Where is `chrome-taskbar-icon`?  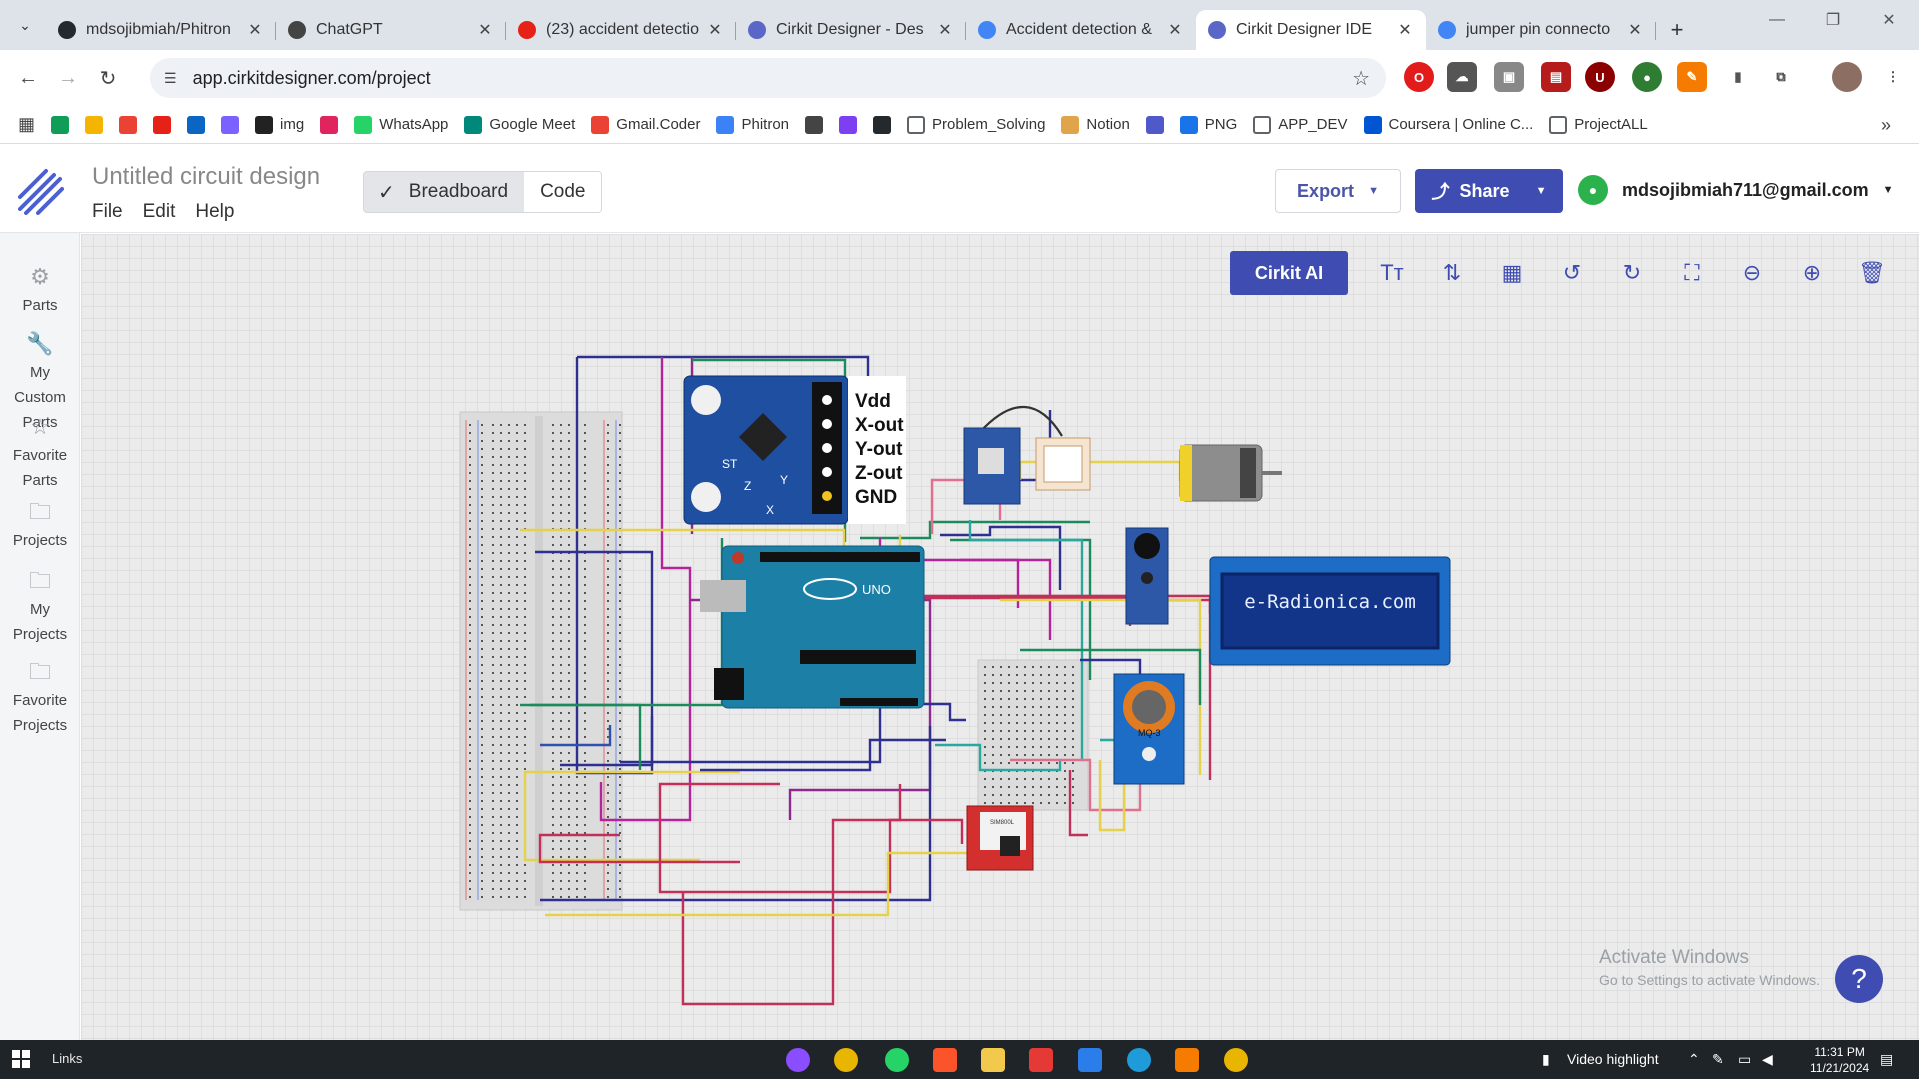 chrome-taskbar-icon is located at coordinates (846, 1060).